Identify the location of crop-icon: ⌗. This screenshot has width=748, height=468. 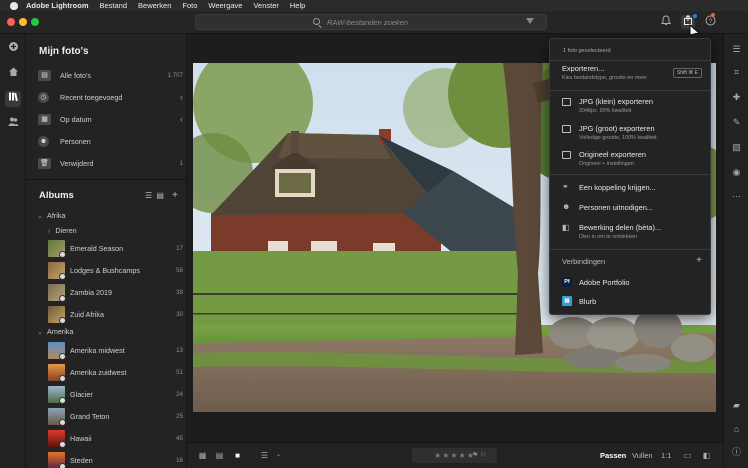
(736, 72).